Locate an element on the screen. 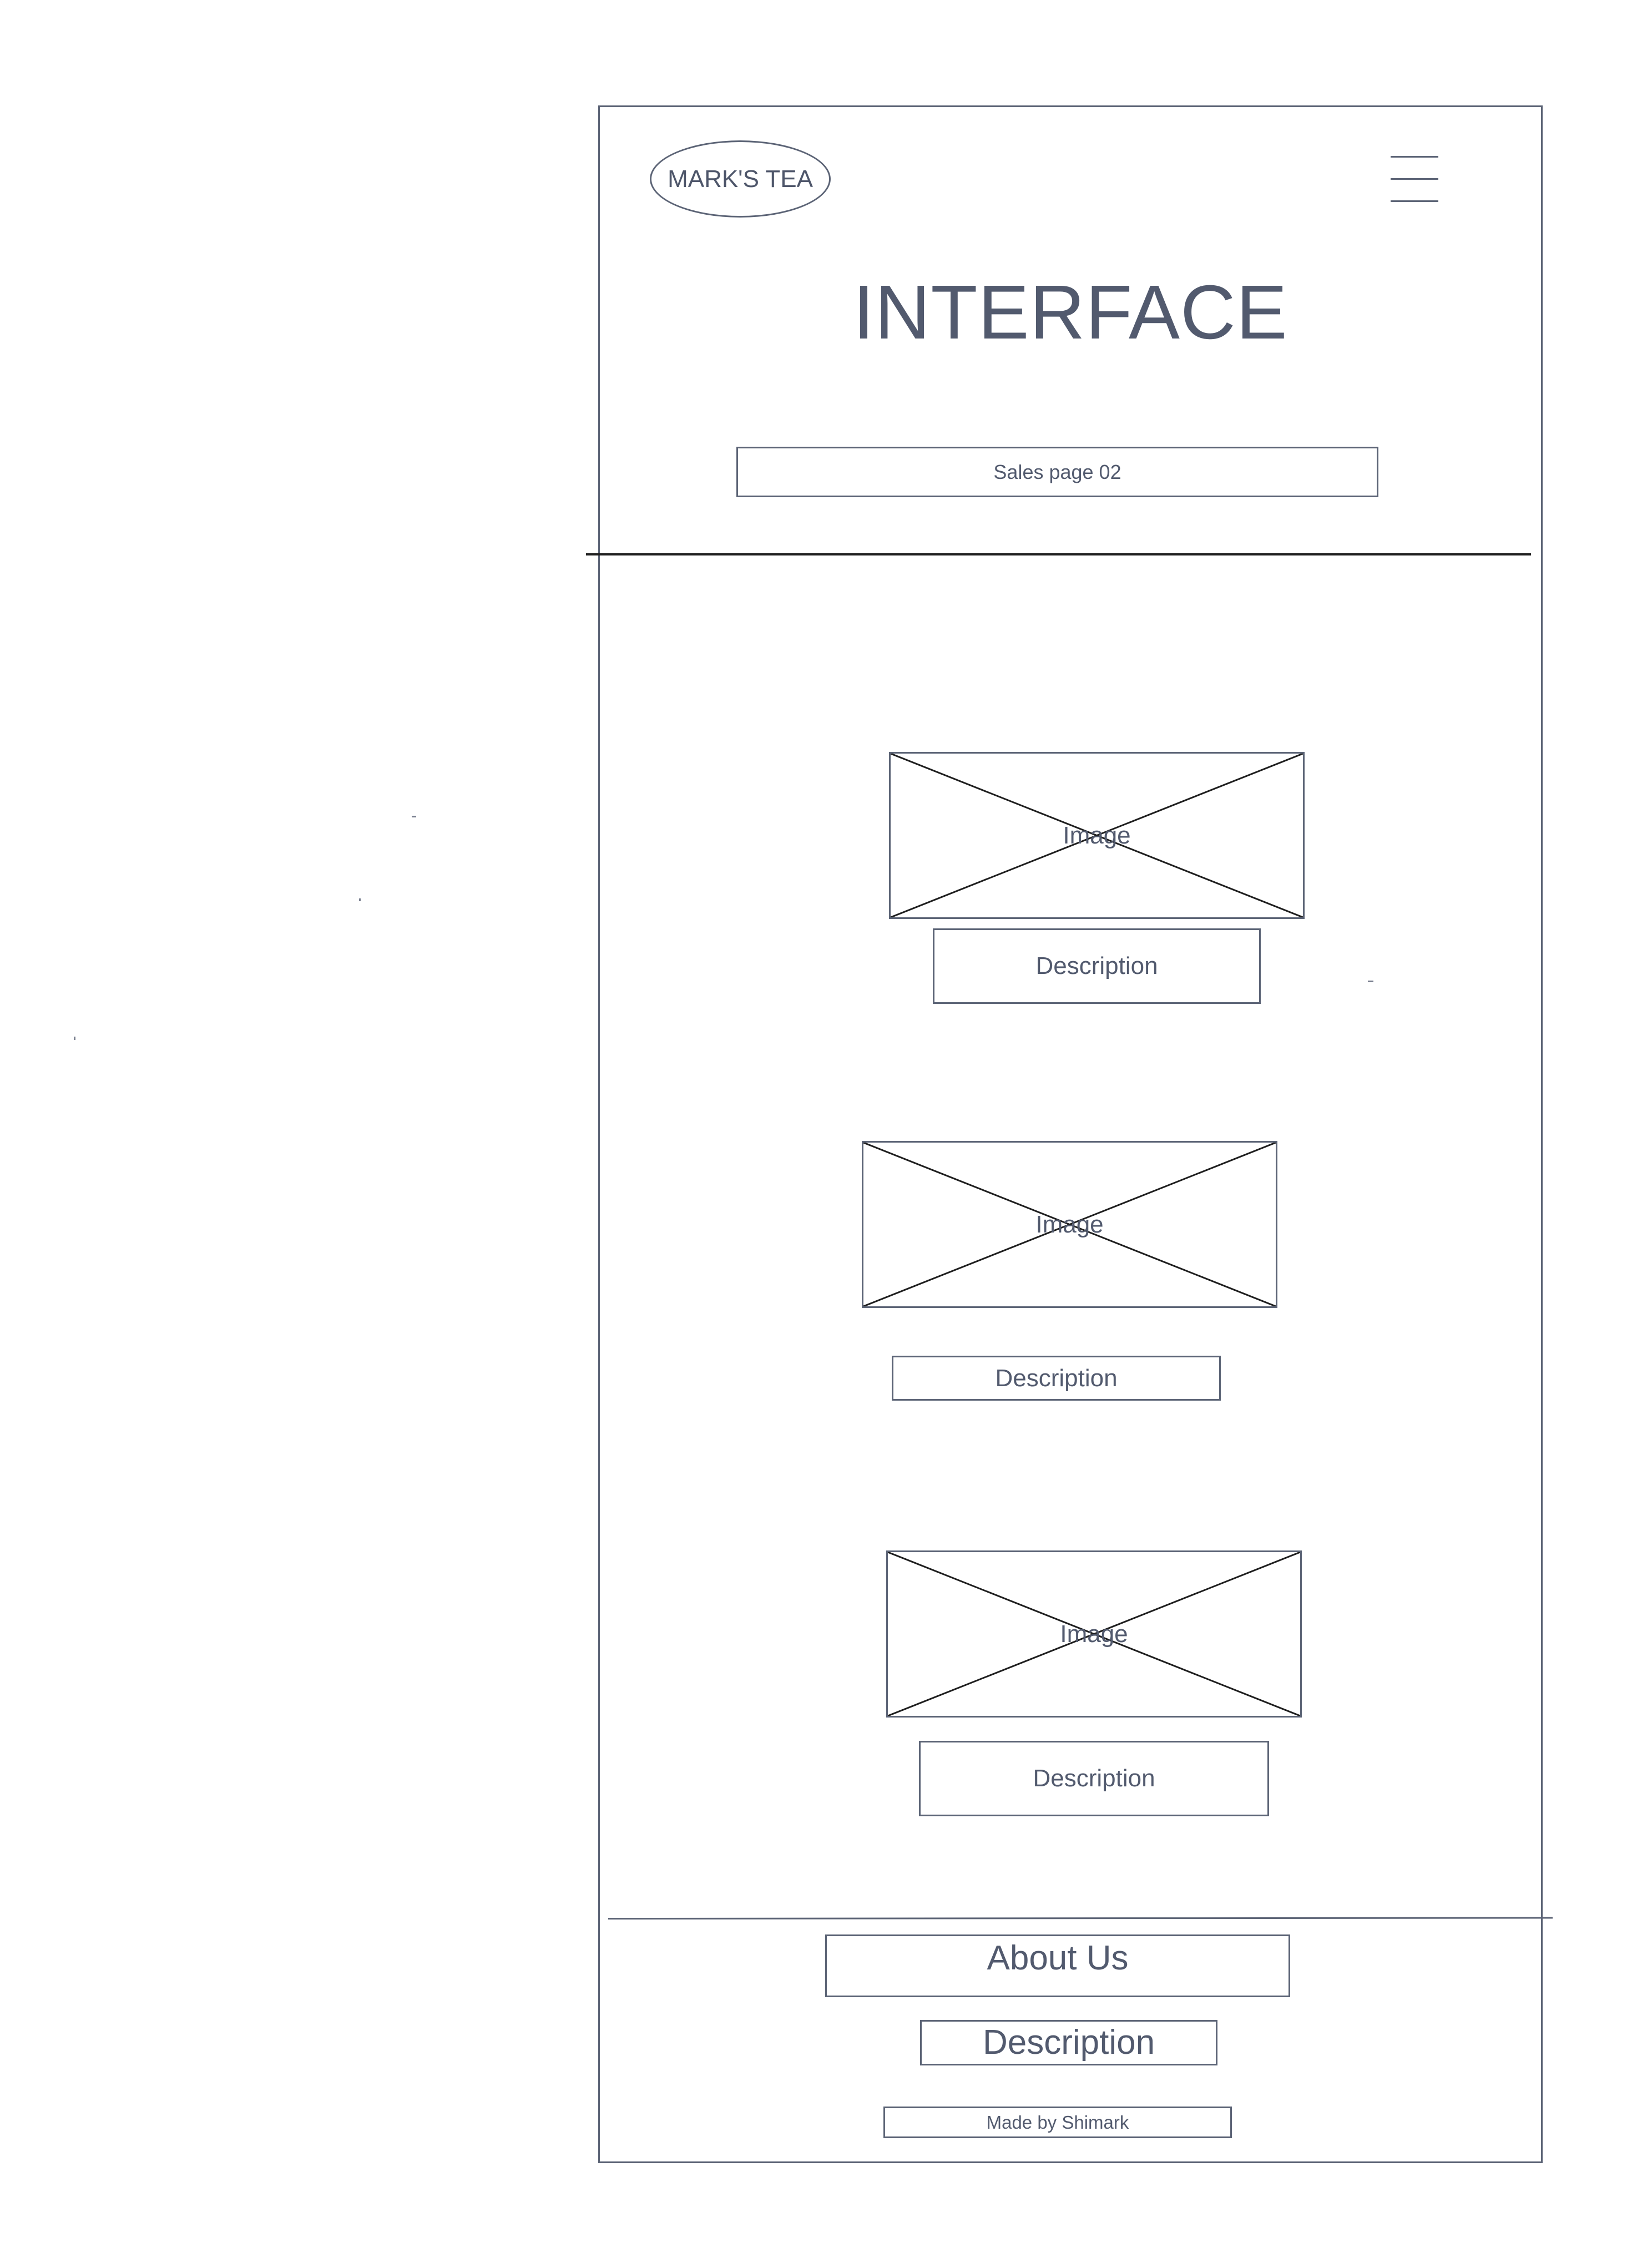 The height and width of the screenshot is (2268, 1627). footer-description-box: Description is located at coordinates (1068, 2043).